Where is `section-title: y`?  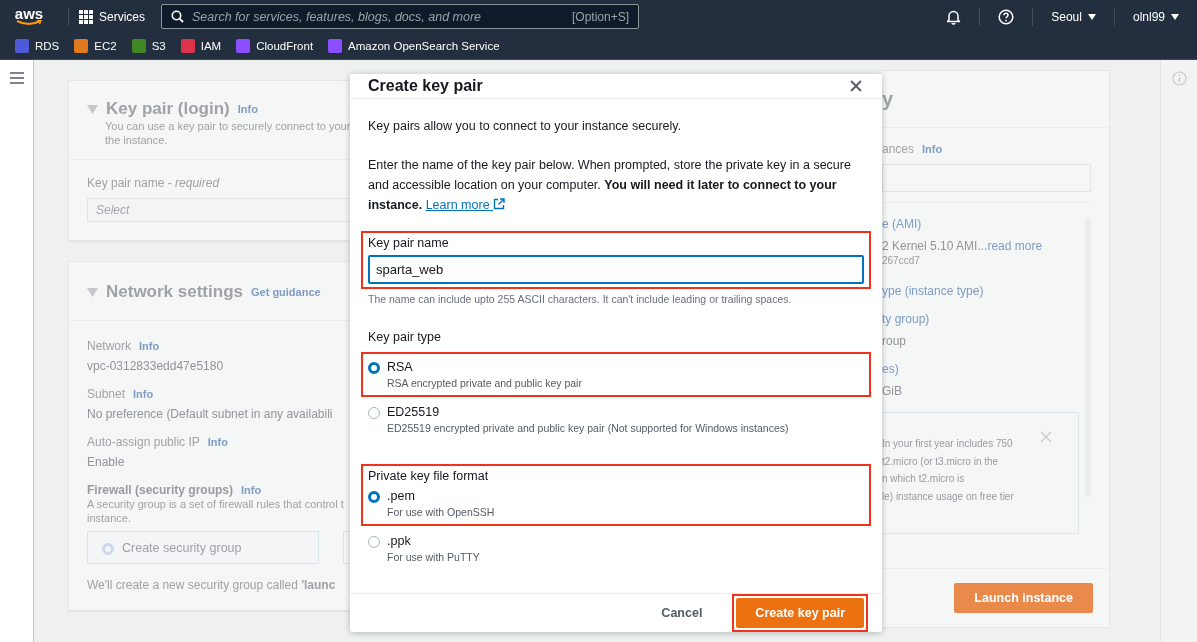
section-title: y is located at coordinates (888, 99).